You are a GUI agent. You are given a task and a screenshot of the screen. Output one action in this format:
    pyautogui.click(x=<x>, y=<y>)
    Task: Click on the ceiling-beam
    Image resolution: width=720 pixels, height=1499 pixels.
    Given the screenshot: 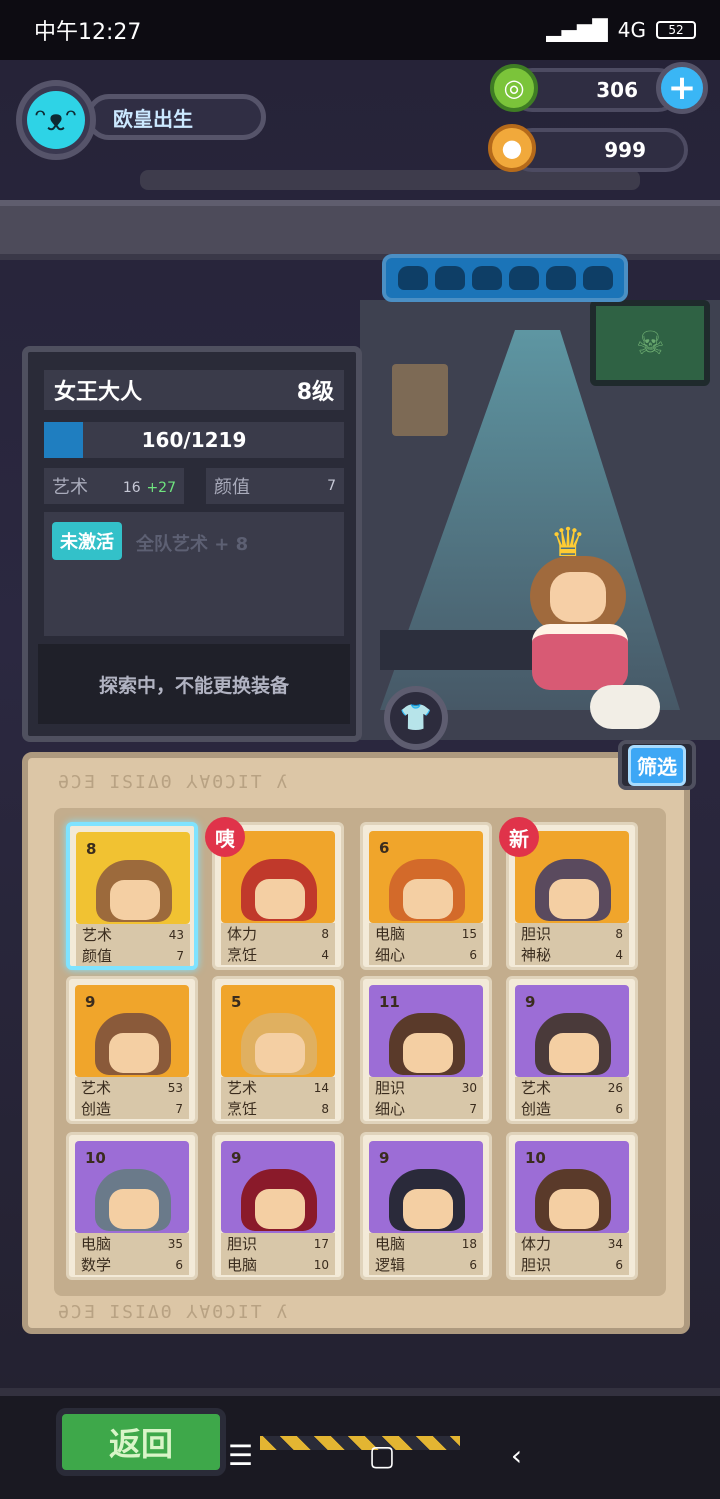 What is the action you would take?
    pyautogui.click(x=360, y=230)
    